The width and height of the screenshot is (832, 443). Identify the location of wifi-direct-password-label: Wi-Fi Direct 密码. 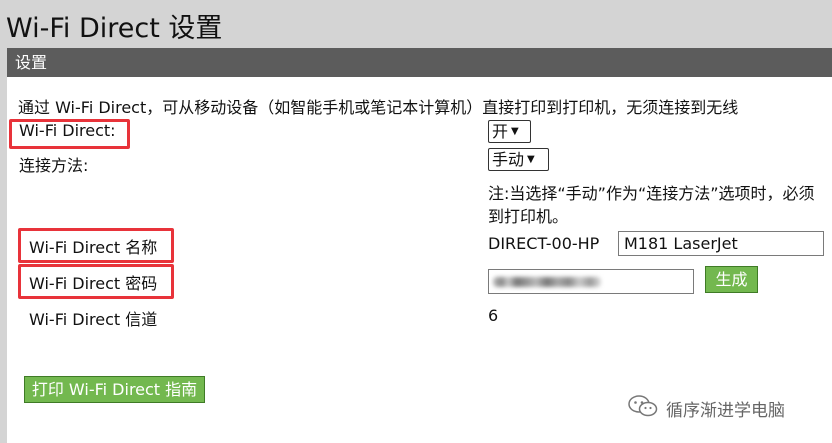
(93, 283).